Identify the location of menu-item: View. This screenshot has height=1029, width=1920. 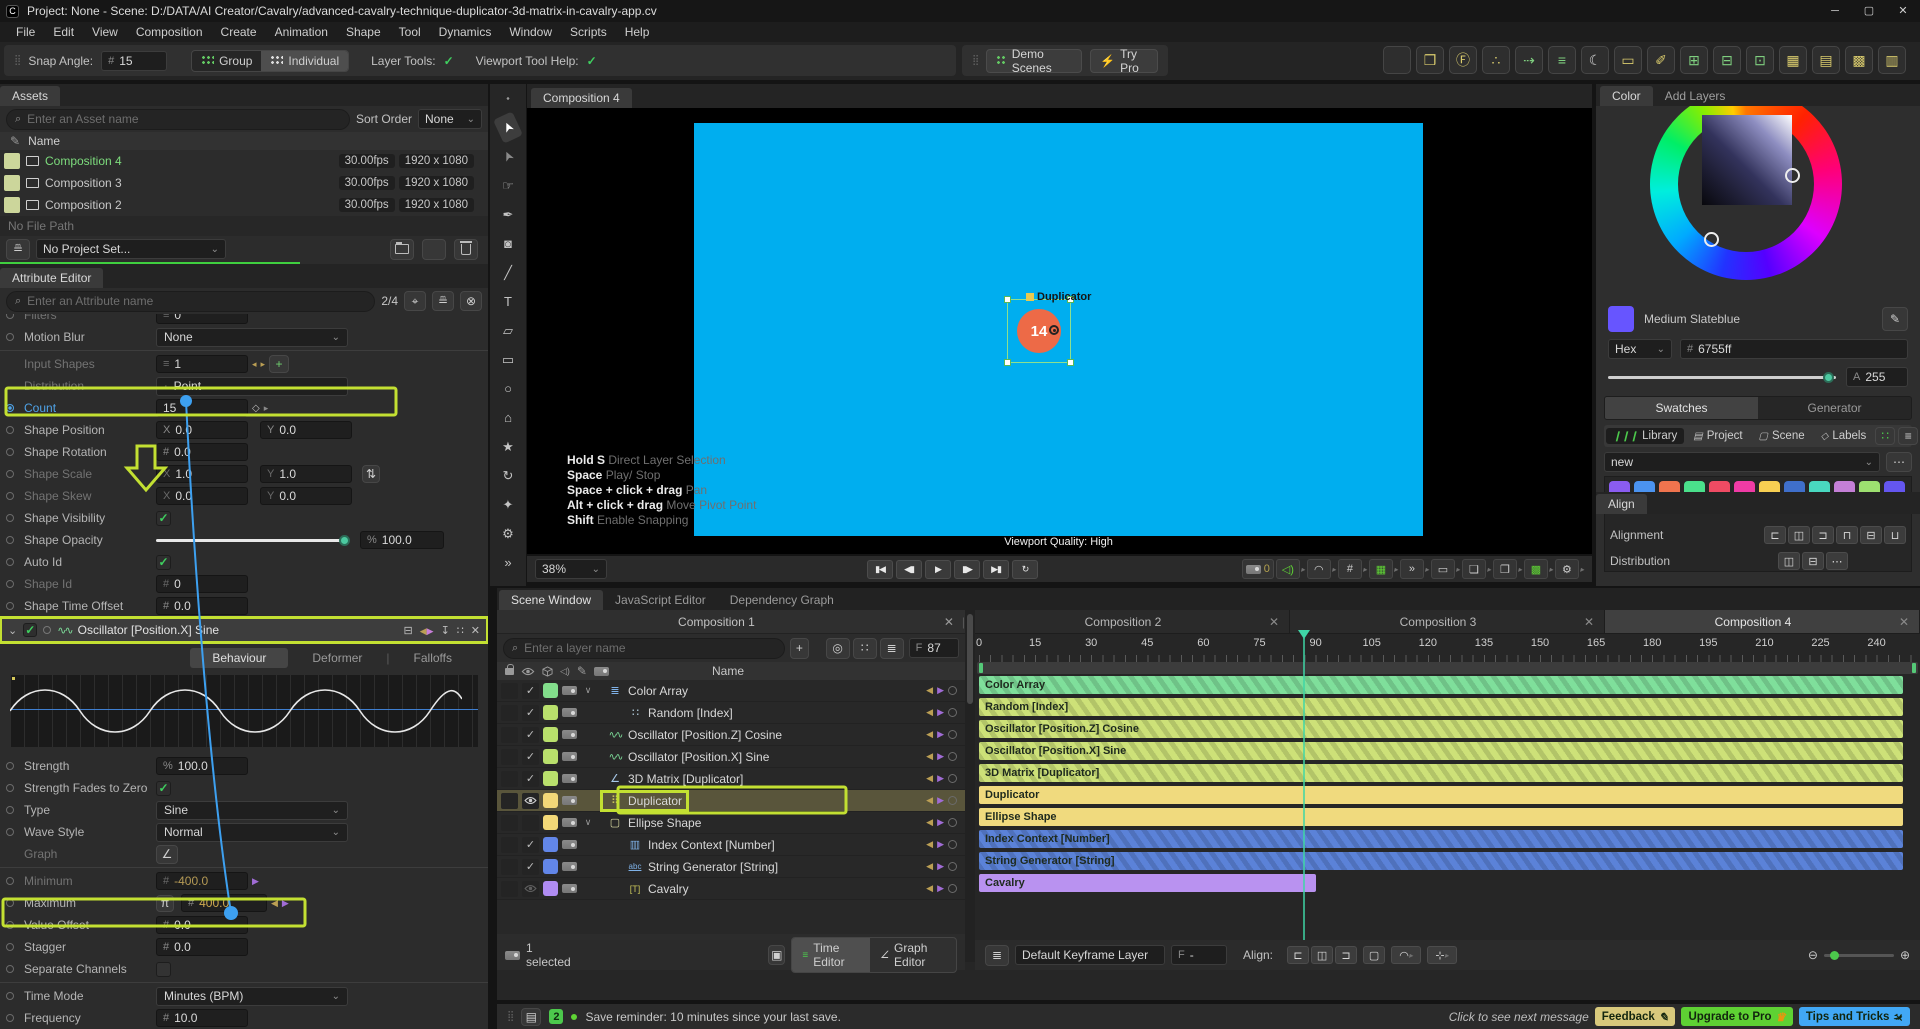
(105, 32).